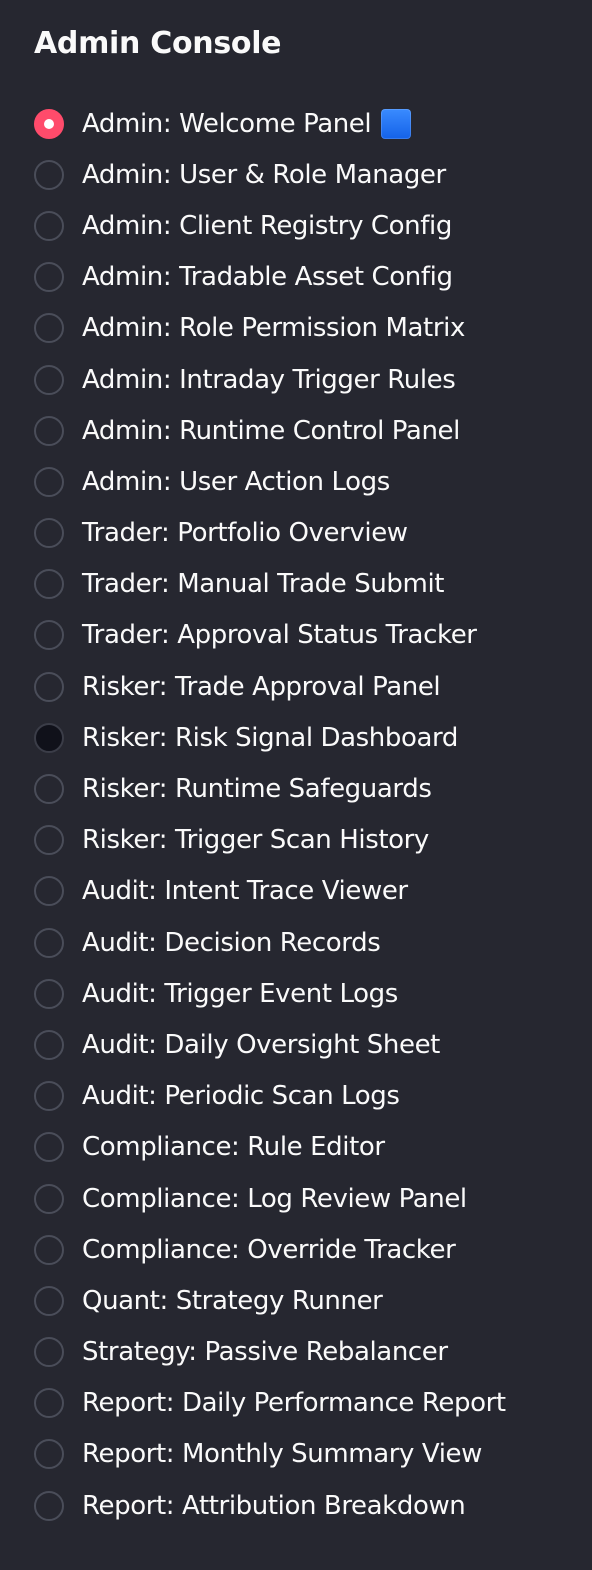  I want to click on radio-option-admin-runtime-control-panel: Admin: Runtime Control Panel, so click(304, 430).